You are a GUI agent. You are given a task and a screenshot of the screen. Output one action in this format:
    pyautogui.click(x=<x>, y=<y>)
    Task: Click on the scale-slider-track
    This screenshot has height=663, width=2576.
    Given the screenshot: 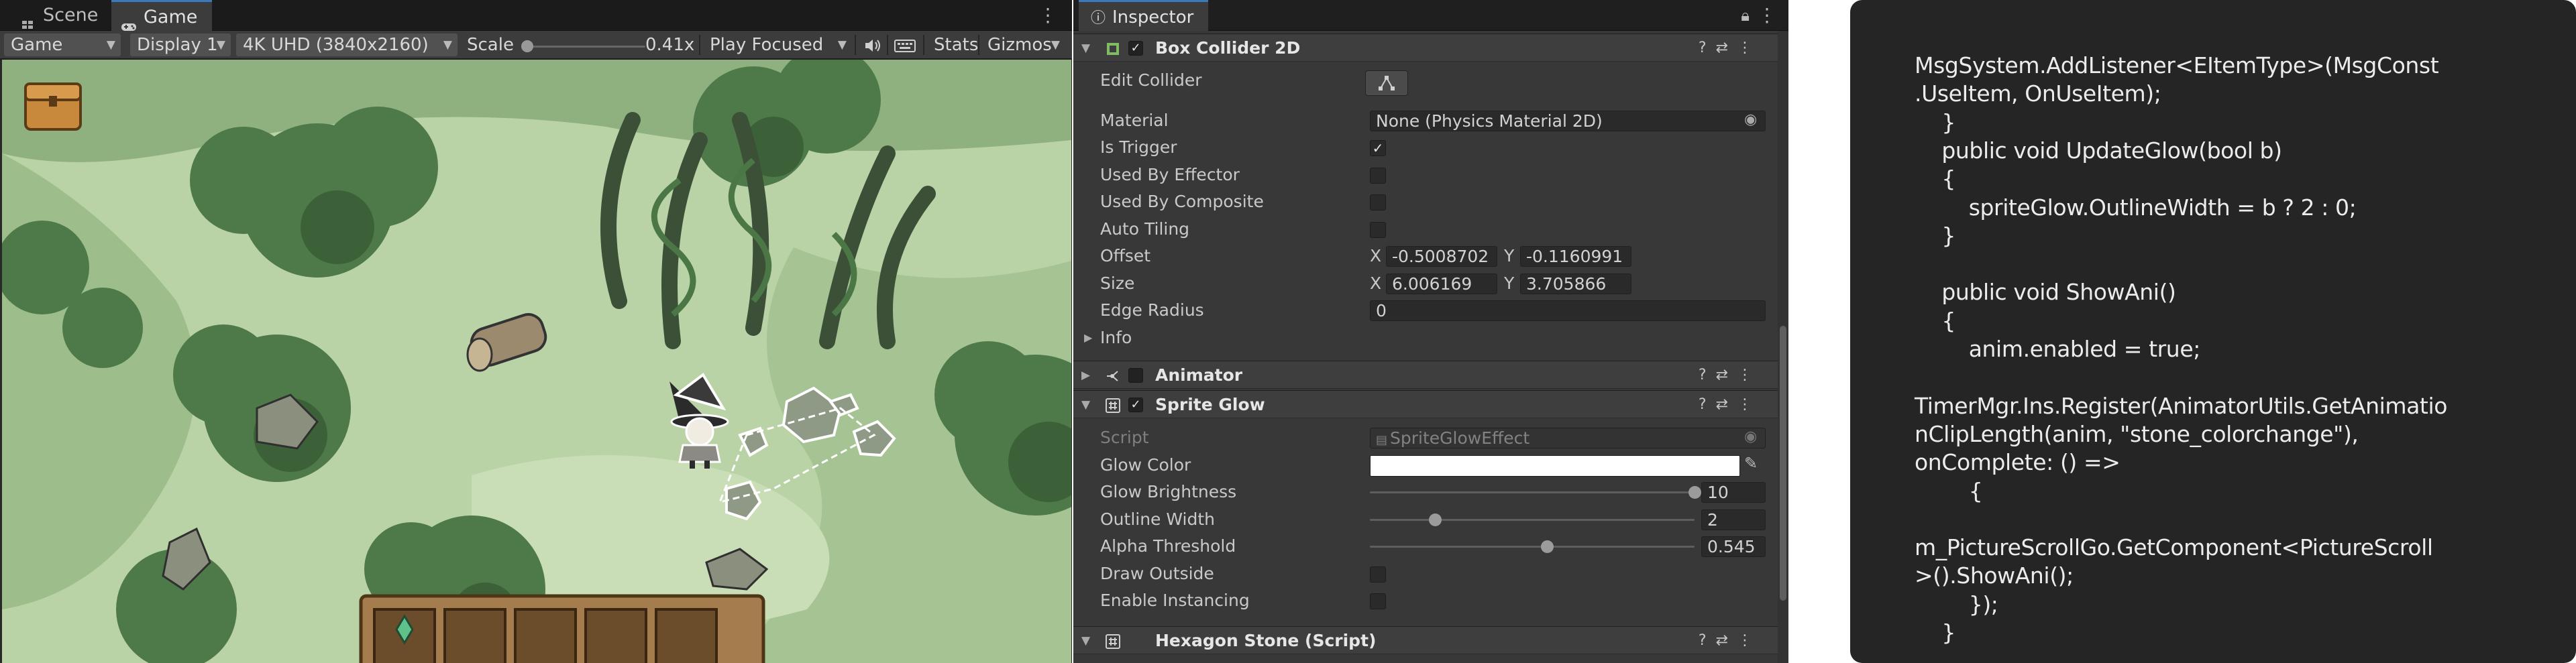 What is the action you would take?
    pyautogui.click(x=585, y=47)
    